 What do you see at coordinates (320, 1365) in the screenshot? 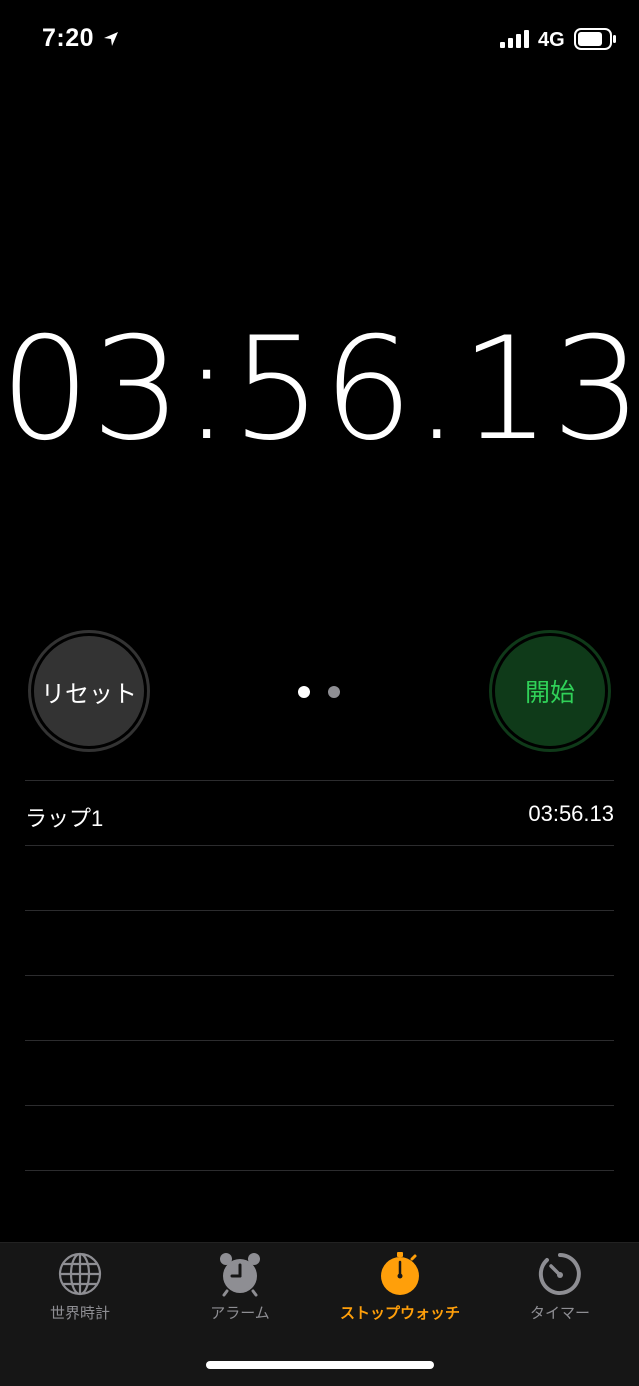
I see `home-indicator` at bounding box center [320, 1365].